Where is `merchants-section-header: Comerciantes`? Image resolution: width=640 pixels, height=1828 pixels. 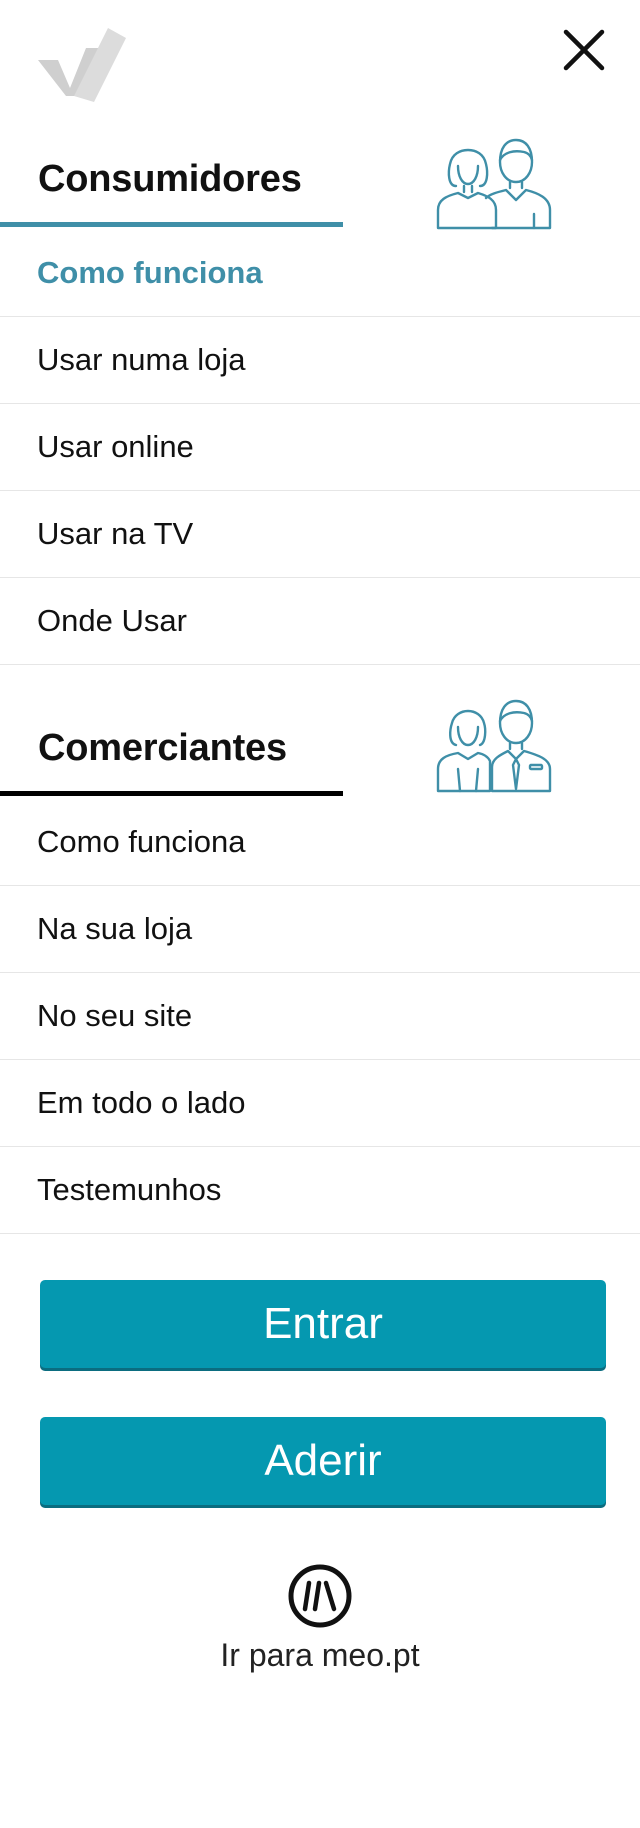 merchants-section-header: Comerciantes is located at coordinates (320, 749).